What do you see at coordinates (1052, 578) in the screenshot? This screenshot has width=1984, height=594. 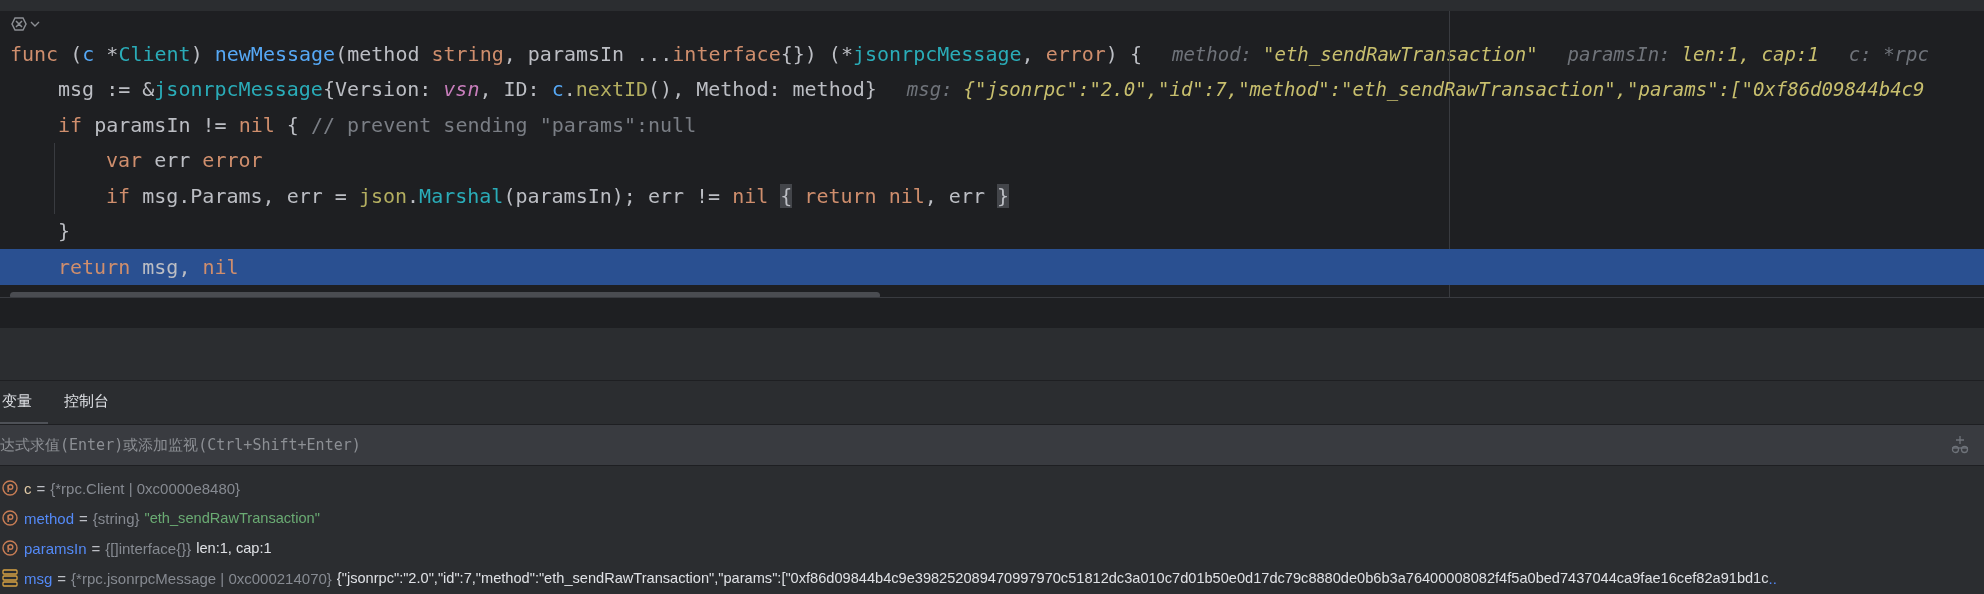 I see `variable-value: {"jsonrpc":"2.0","id":7,"method":"eth_sendRawTransaction","params":["0xf86d09844b4c9e398252089470997970c51812dc3a010c7d01b50e0d17dc79c8880de0b6b3a76400008082f4f5a0bed7437044ca9fae16cef82a91bd1c` at bounding box center [1052, 578].